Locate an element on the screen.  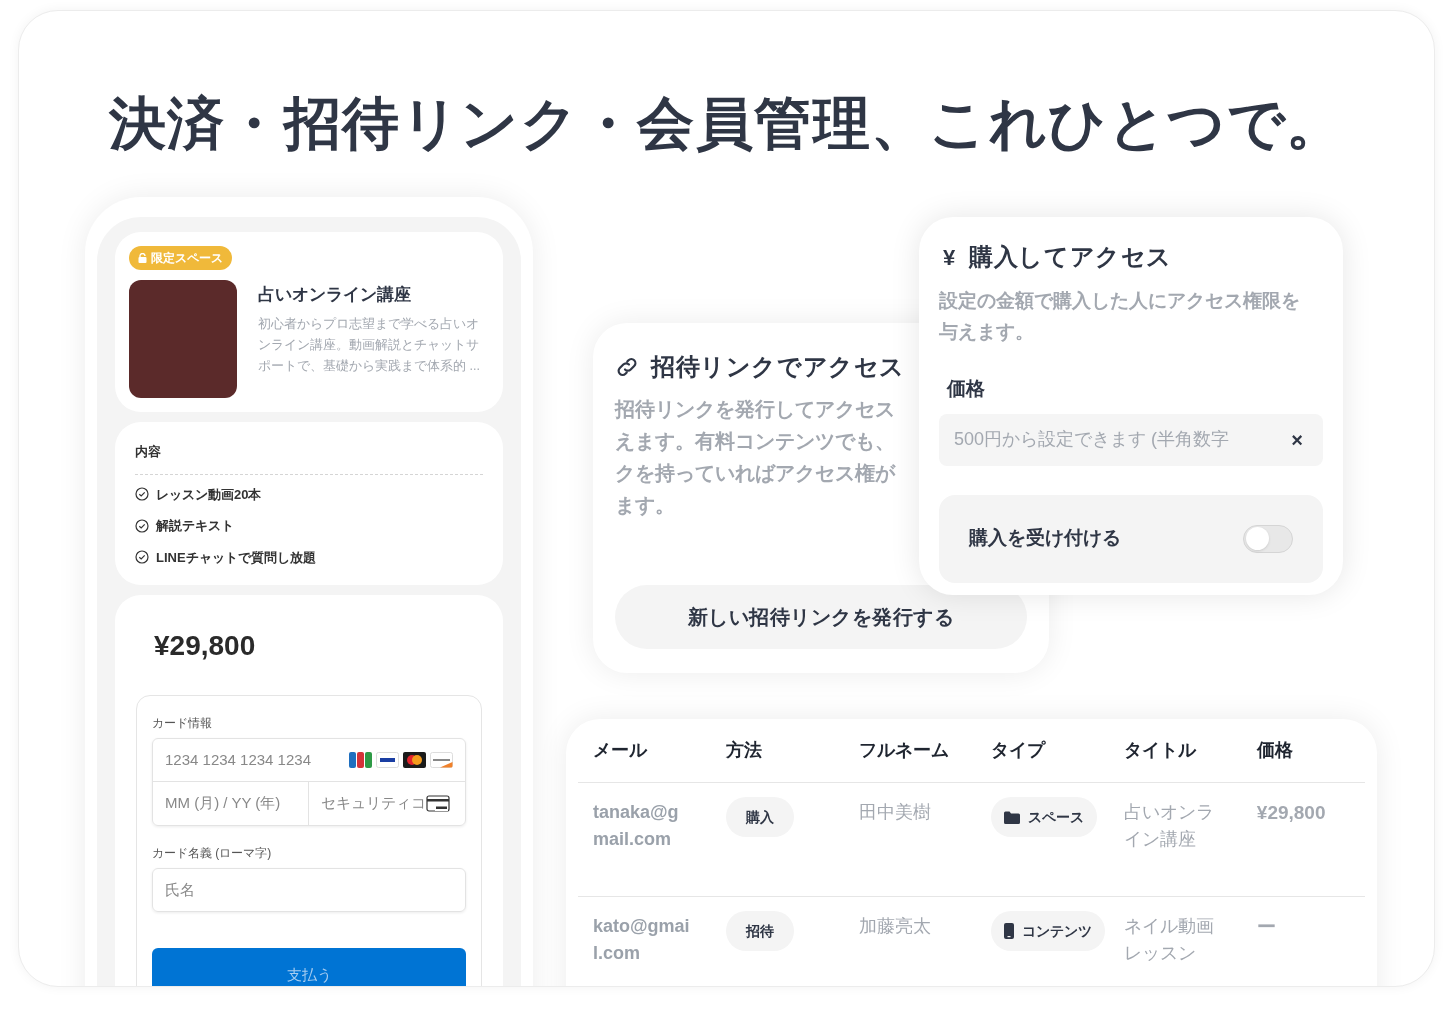
toggle-switch is located at coordinates (1268, 538).